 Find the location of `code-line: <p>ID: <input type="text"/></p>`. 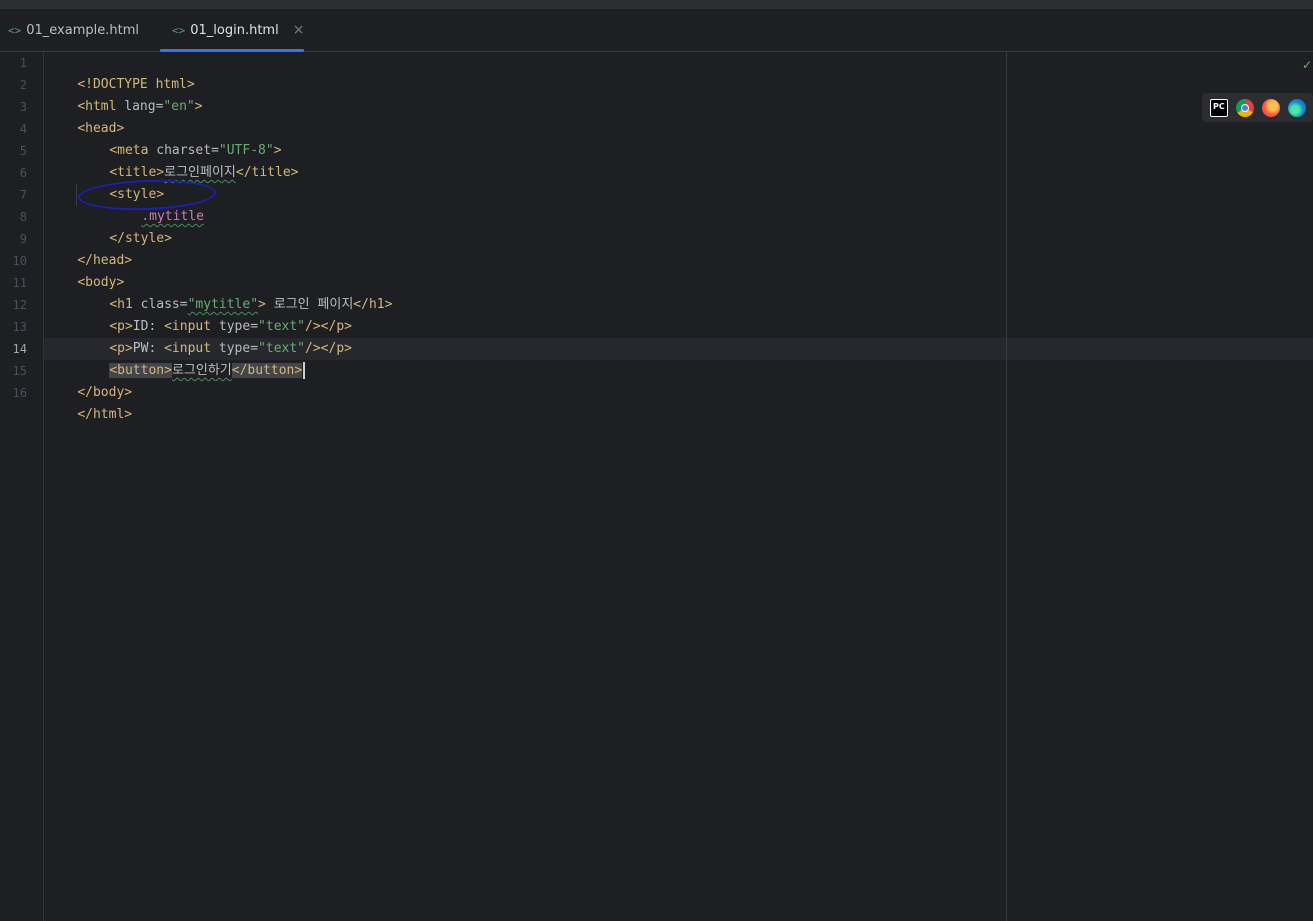

code-line: <p>ID: <input type="text"/></p> is located at coordinates (230, 326).